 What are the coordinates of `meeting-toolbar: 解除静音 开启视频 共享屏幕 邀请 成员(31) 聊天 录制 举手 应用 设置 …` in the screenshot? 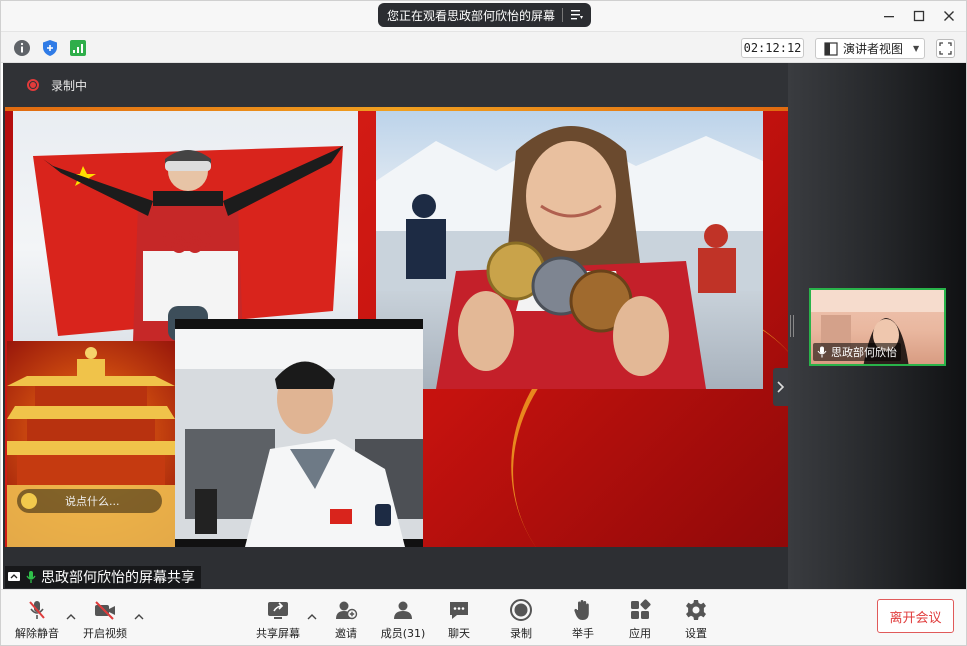 It's located at (483, 617).